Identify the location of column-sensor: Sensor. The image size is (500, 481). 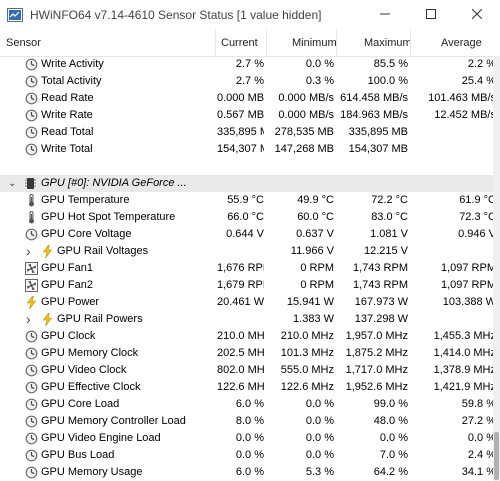
(23, 43).